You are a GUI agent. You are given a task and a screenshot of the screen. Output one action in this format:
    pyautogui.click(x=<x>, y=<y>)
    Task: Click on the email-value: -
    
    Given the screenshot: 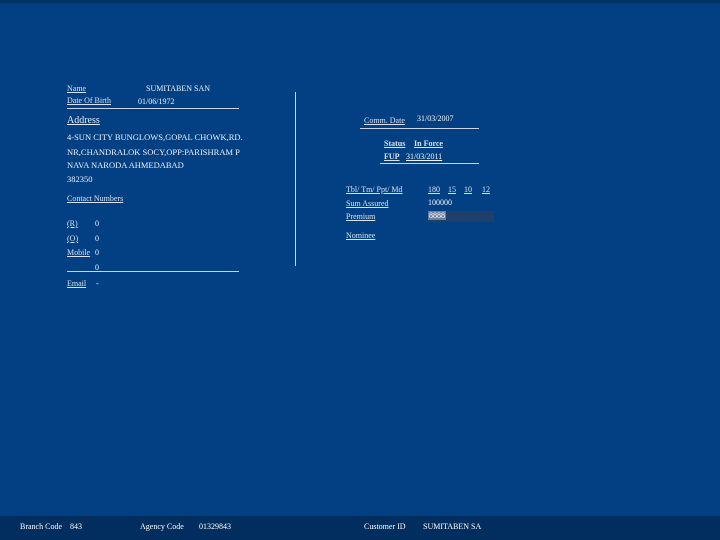 What is the action you would take?
    pyautogui.click(x=97, y=283)
    